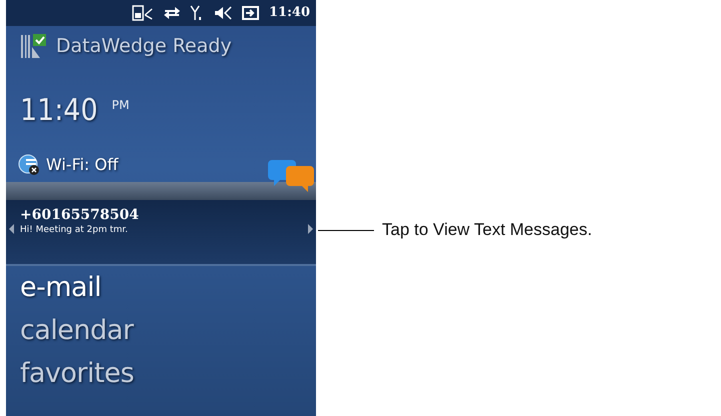  What do you see at coordinates (291, 176) in the screenshot?
I see `chat-bubbles-icon` at bounding box center [291, 176].